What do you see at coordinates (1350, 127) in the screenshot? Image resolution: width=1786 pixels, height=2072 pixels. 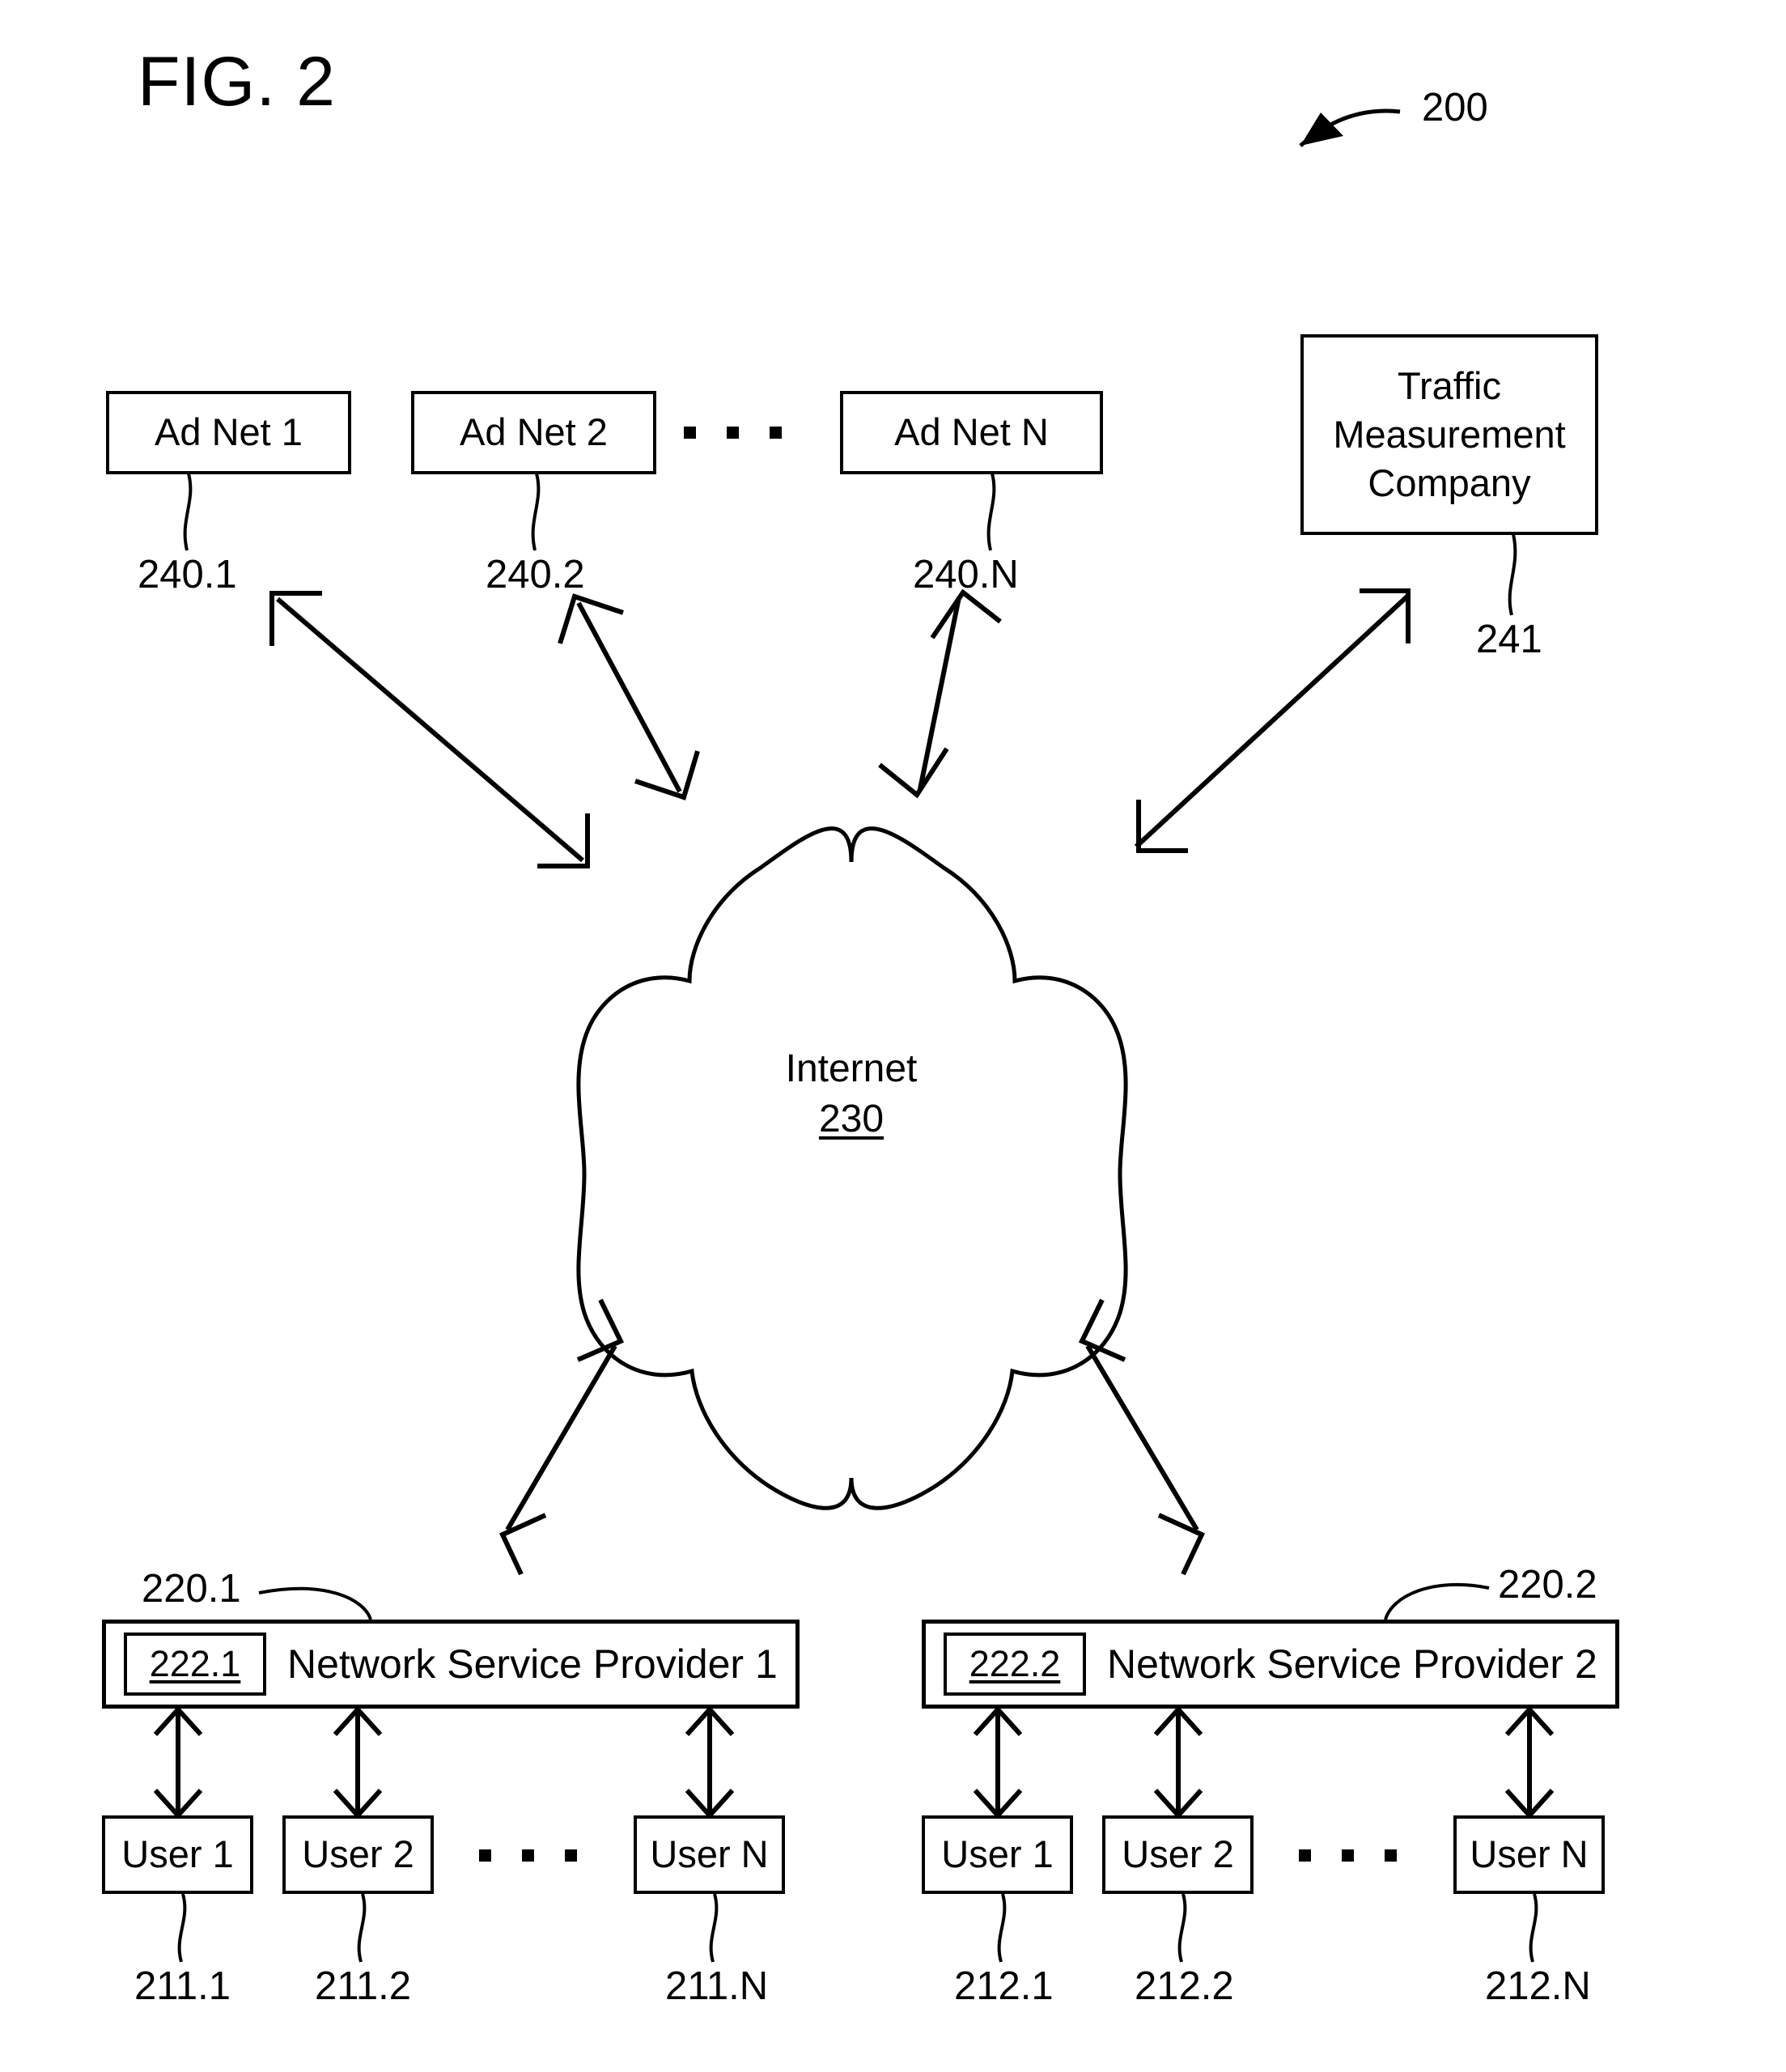 I see `system-ref-leader` at bounding box center [1350, 127].